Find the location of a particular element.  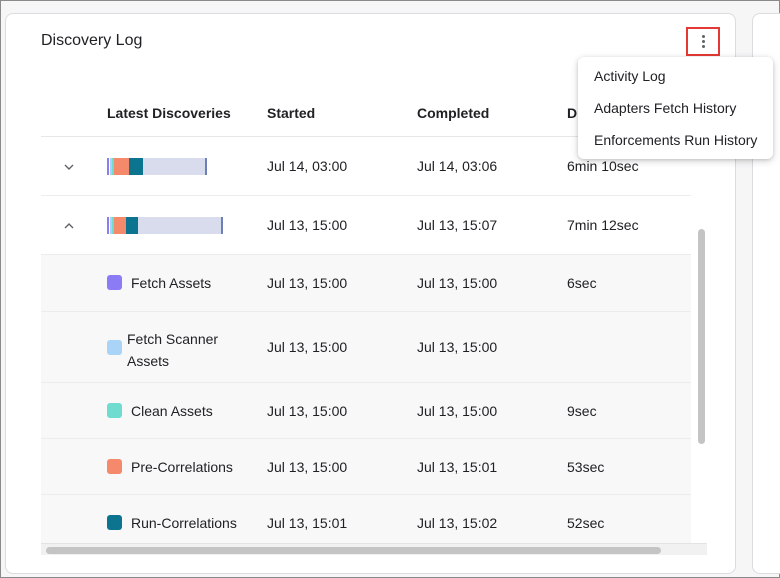

phase-name: Fetch Scanner Assets is located at coordinates (172, 350).